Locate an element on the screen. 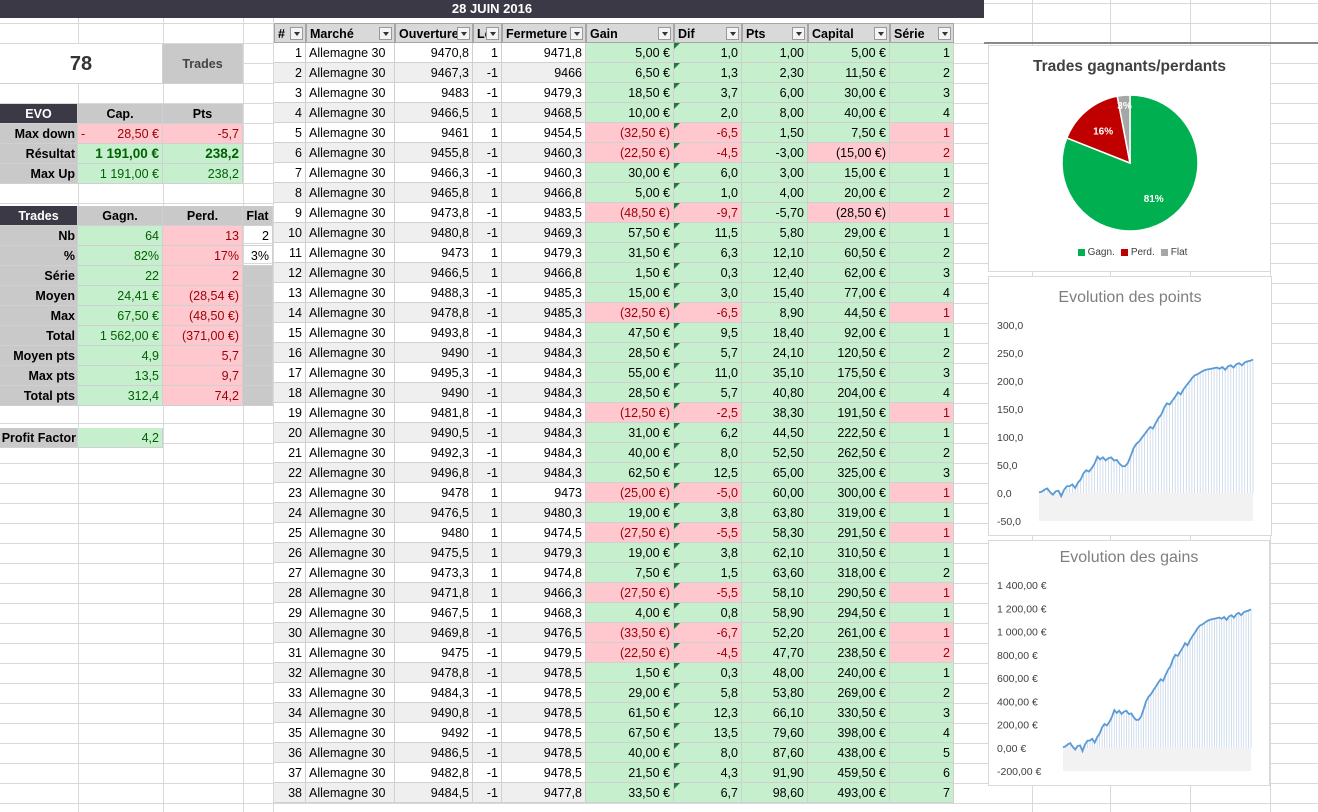 Image resolution: width=1318 pixels, height=812 pixels. stats-row-perd: 13 is located at coordinates (203, 236).